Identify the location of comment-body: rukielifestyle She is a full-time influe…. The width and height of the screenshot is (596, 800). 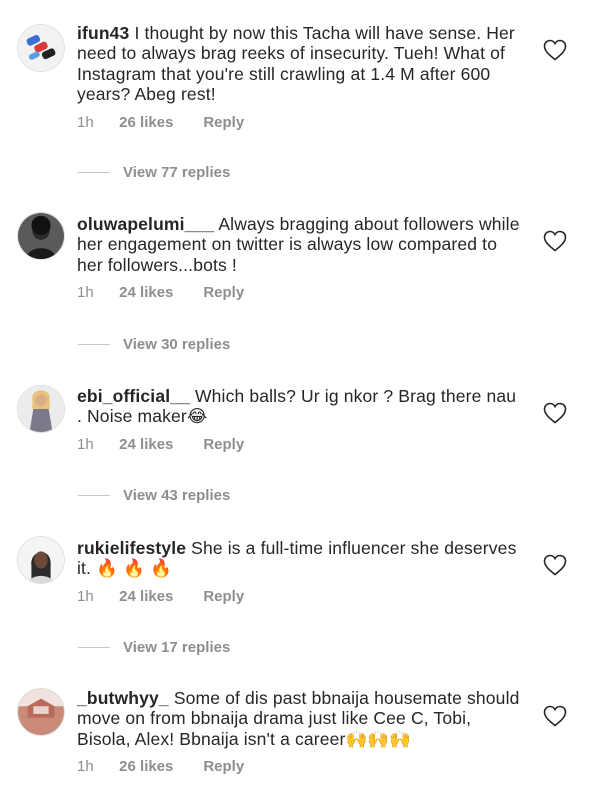
(299, 572).